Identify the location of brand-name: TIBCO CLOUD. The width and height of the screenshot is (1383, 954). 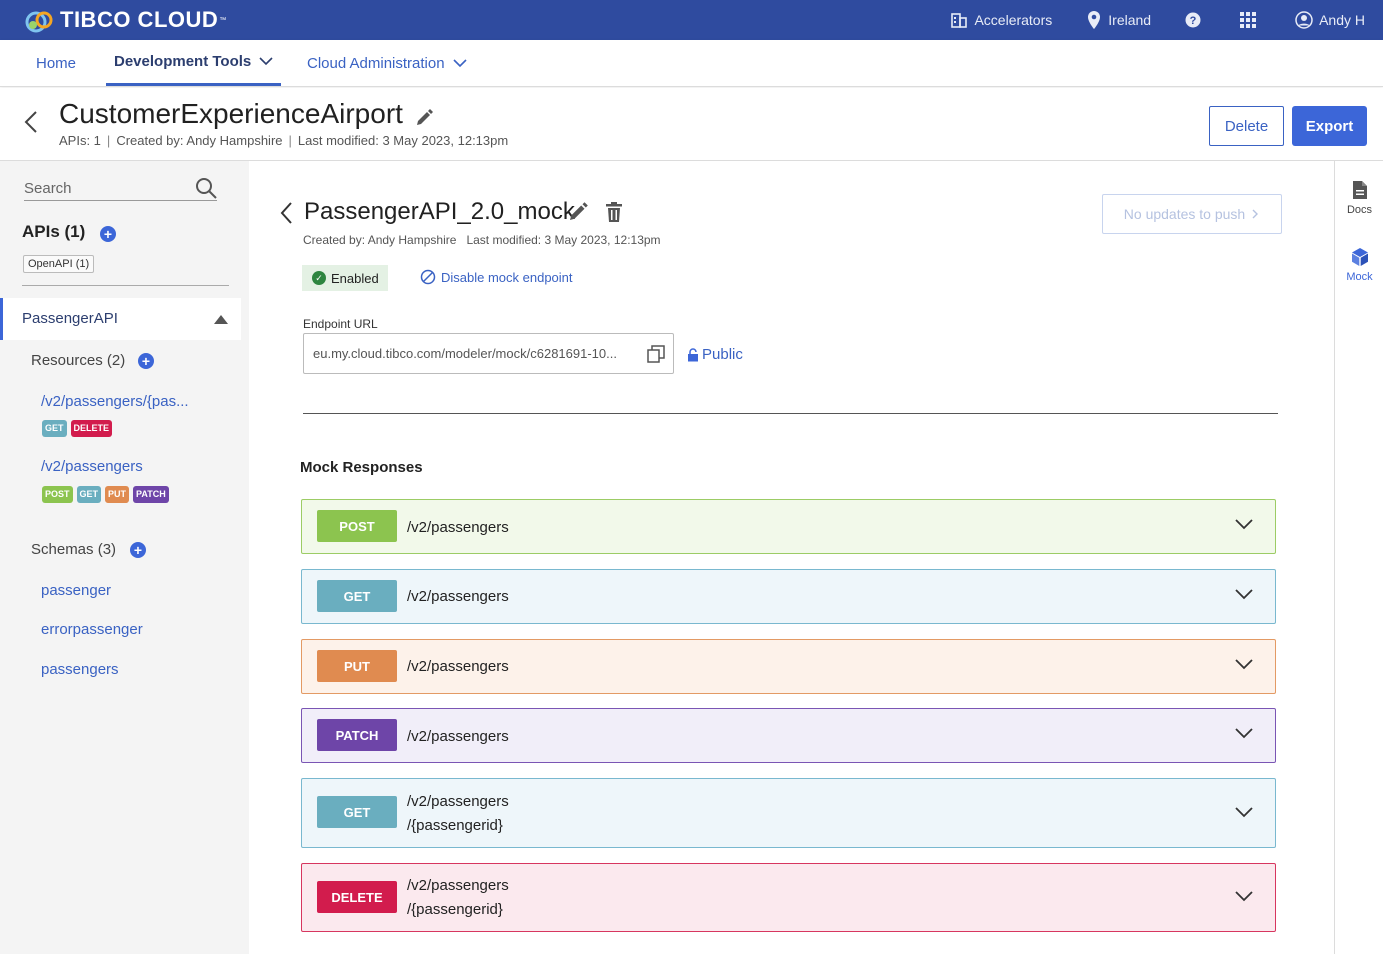
(139, 19).